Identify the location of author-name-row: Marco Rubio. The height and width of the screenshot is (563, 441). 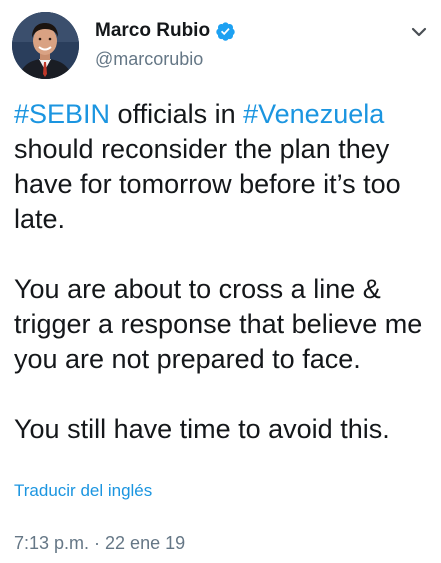
(165, 31).